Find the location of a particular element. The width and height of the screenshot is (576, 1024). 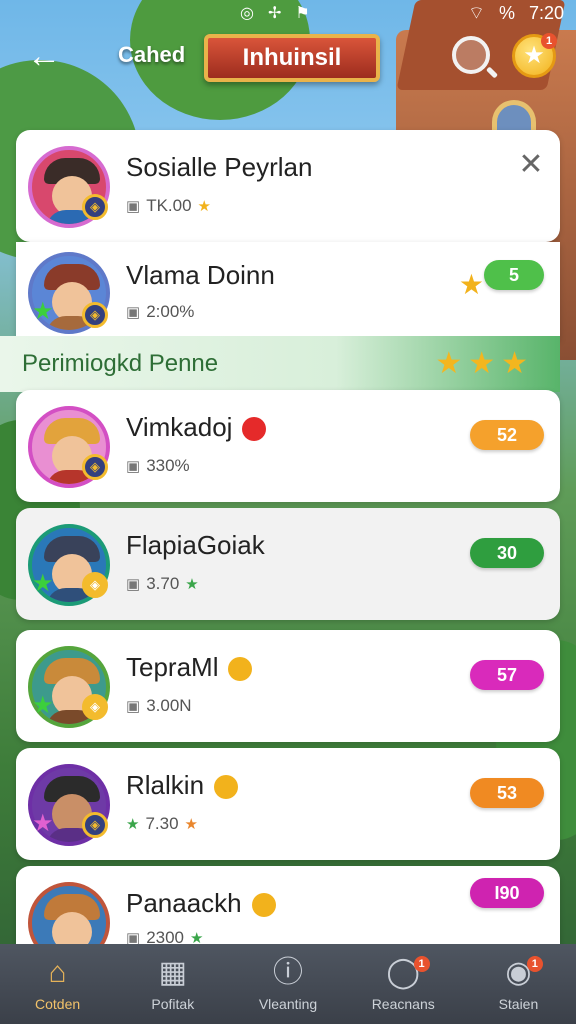

home-icon: ⌂ is located at coordinates (57, 972).